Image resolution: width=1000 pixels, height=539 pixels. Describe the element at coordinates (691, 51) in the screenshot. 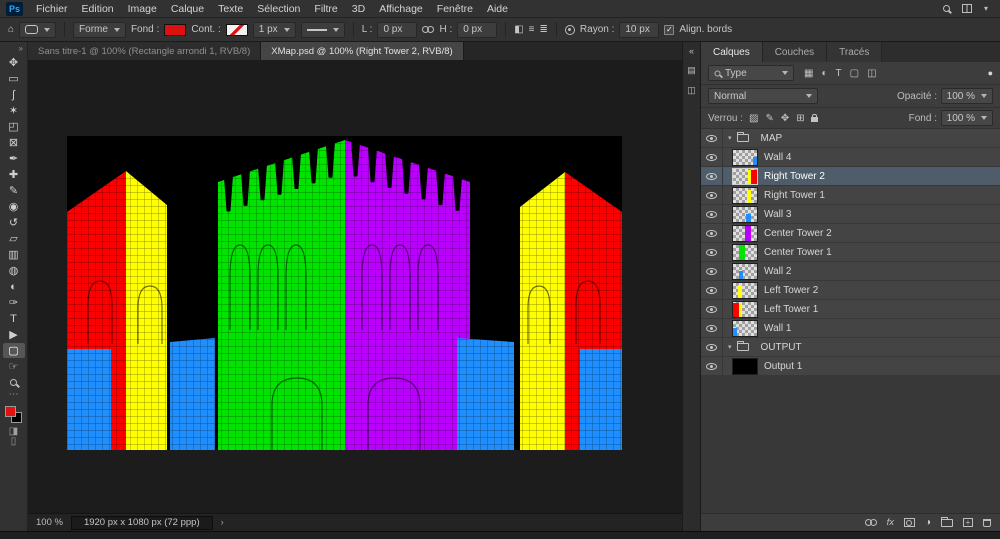

I see `expand-panels-icon: «` at that location.